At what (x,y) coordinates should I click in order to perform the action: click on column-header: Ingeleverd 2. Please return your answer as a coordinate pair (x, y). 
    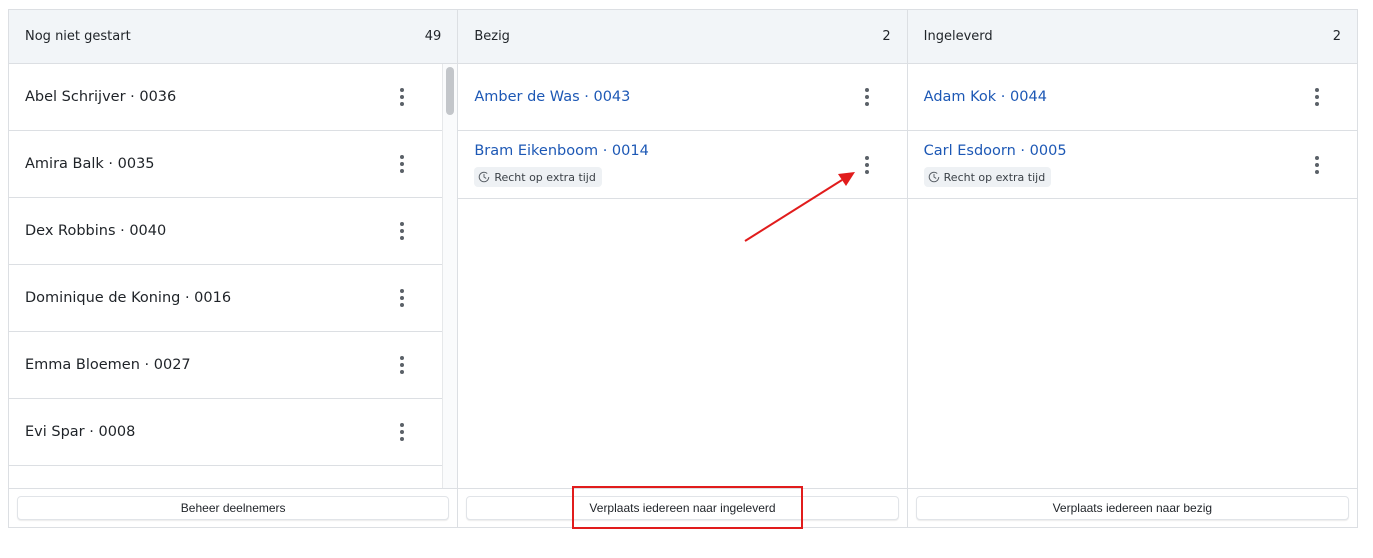
    Looking at the image, I should click on (1132, 37).